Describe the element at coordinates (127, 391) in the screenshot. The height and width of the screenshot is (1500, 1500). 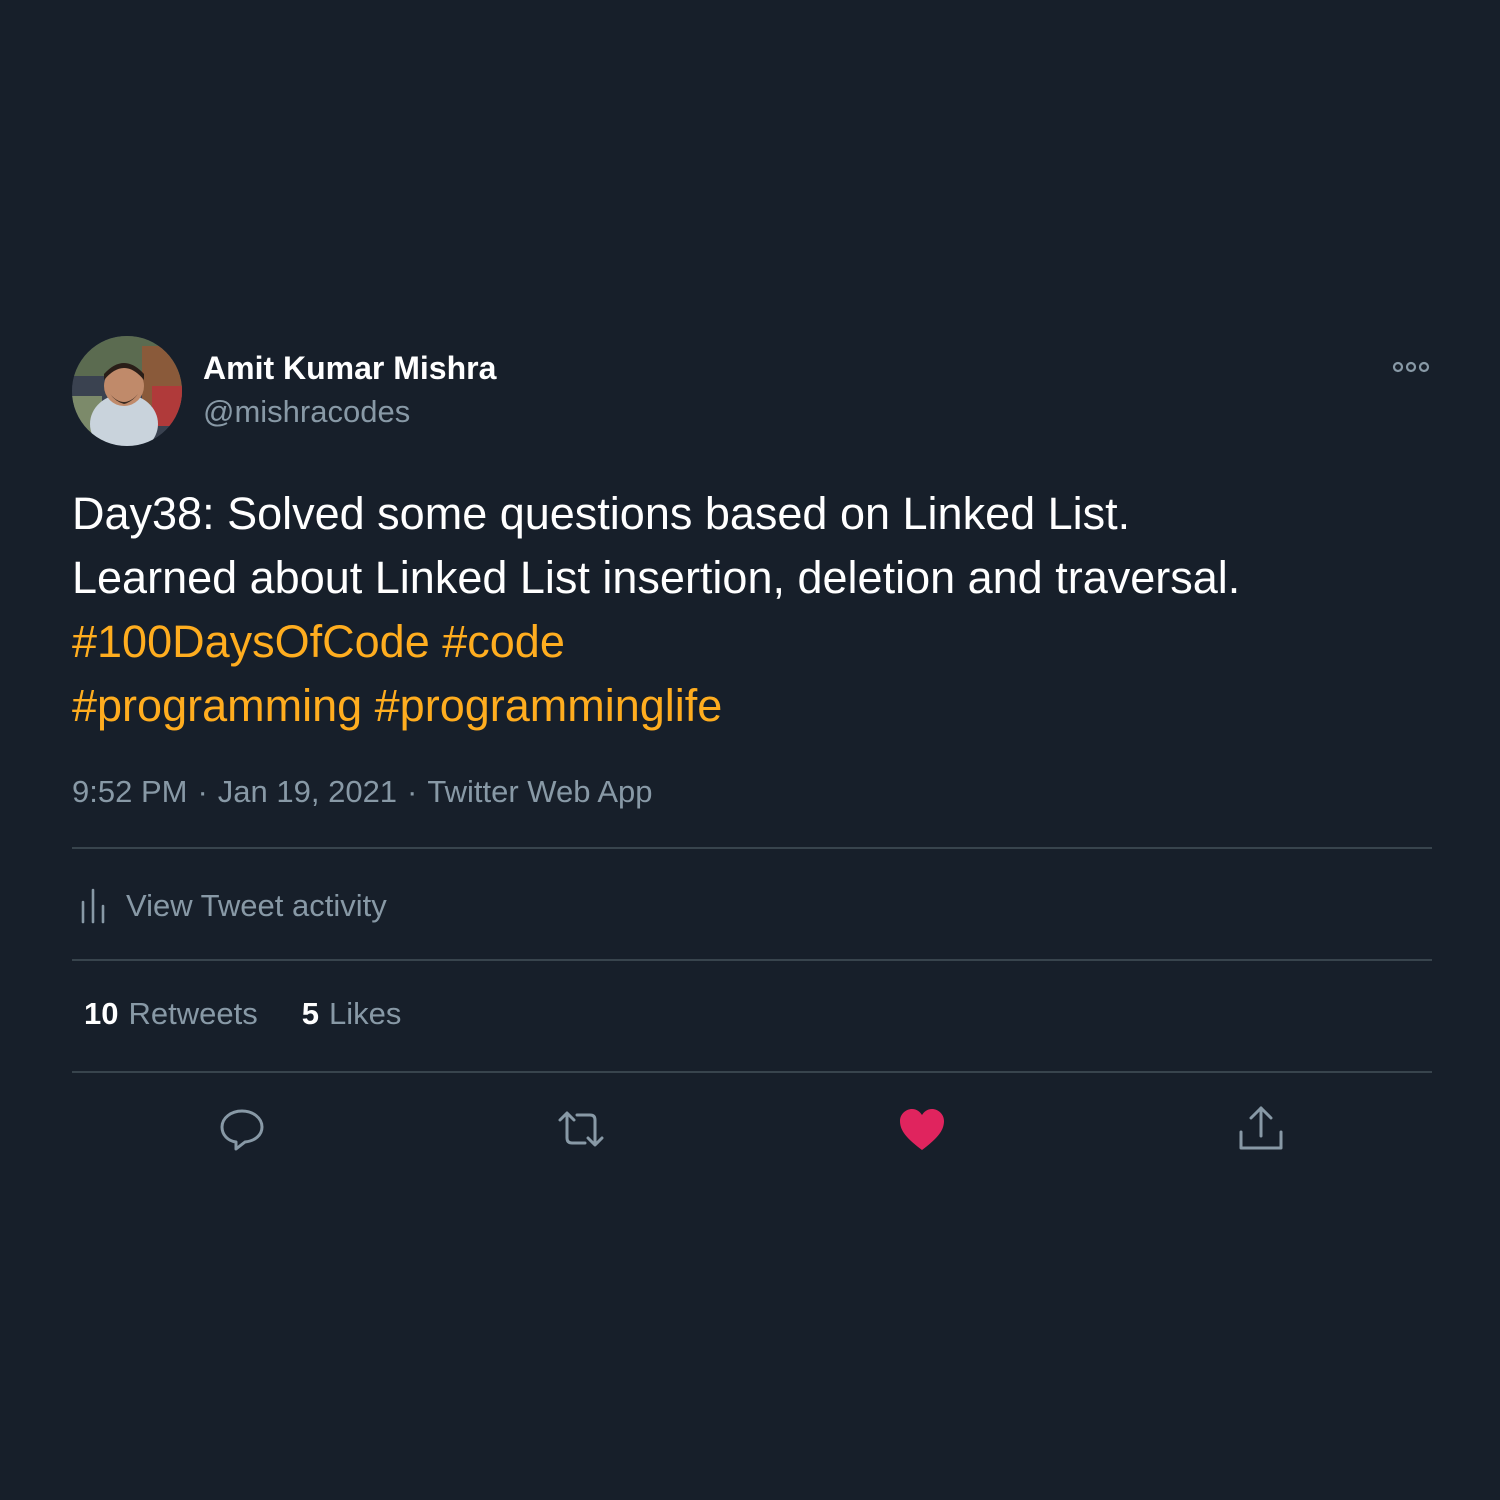
I see `avatar` at that location.